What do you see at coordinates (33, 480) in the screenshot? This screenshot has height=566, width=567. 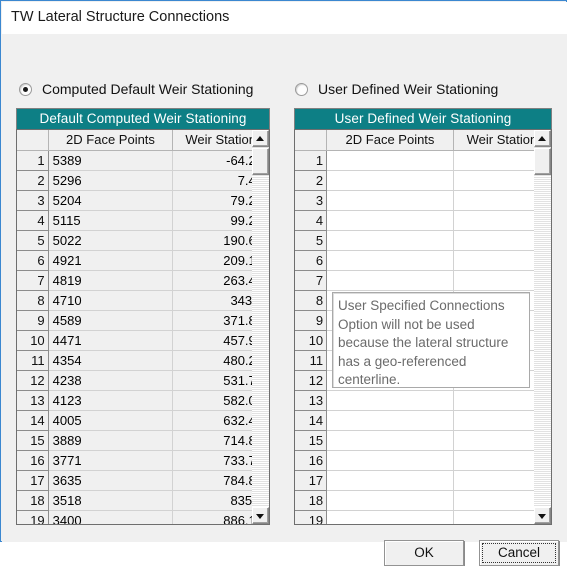 I see `row-number: 17` at bounding box center [33, 480].